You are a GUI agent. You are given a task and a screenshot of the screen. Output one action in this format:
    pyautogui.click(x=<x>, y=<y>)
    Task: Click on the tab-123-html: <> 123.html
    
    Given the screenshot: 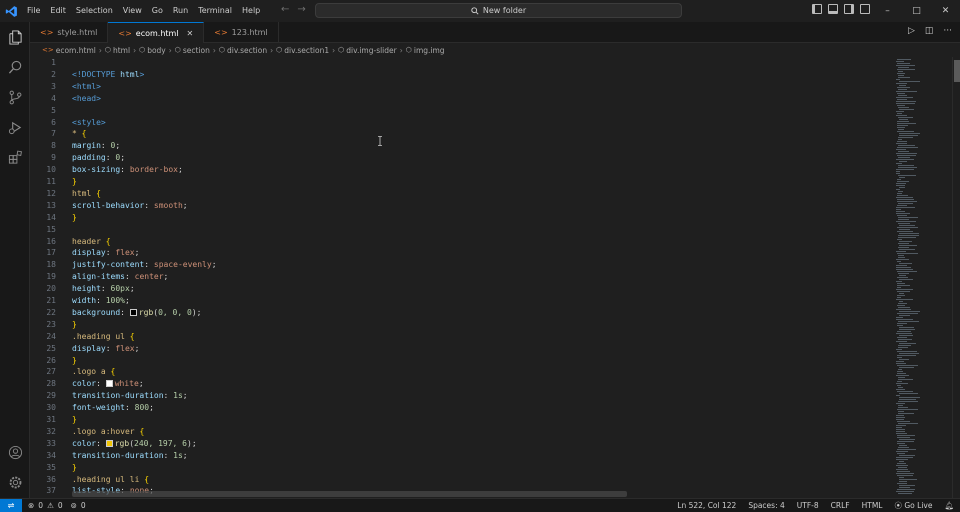 What is the action you would take?
    pyautogui.click(x=241, y=32)
    